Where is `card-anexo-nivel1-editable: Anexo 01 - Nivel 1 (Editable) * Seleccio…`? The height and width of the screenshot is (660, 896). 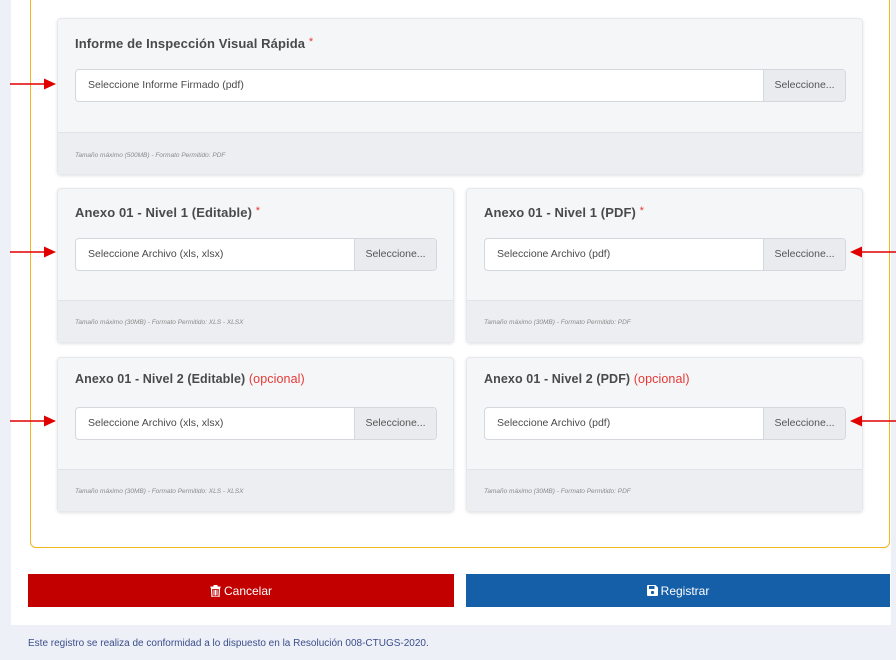 card-anexo-nivel1-editable: Anexo 01 - Nivel 1 (Editable) * Seleccio… is located at coordinates (255, 265).